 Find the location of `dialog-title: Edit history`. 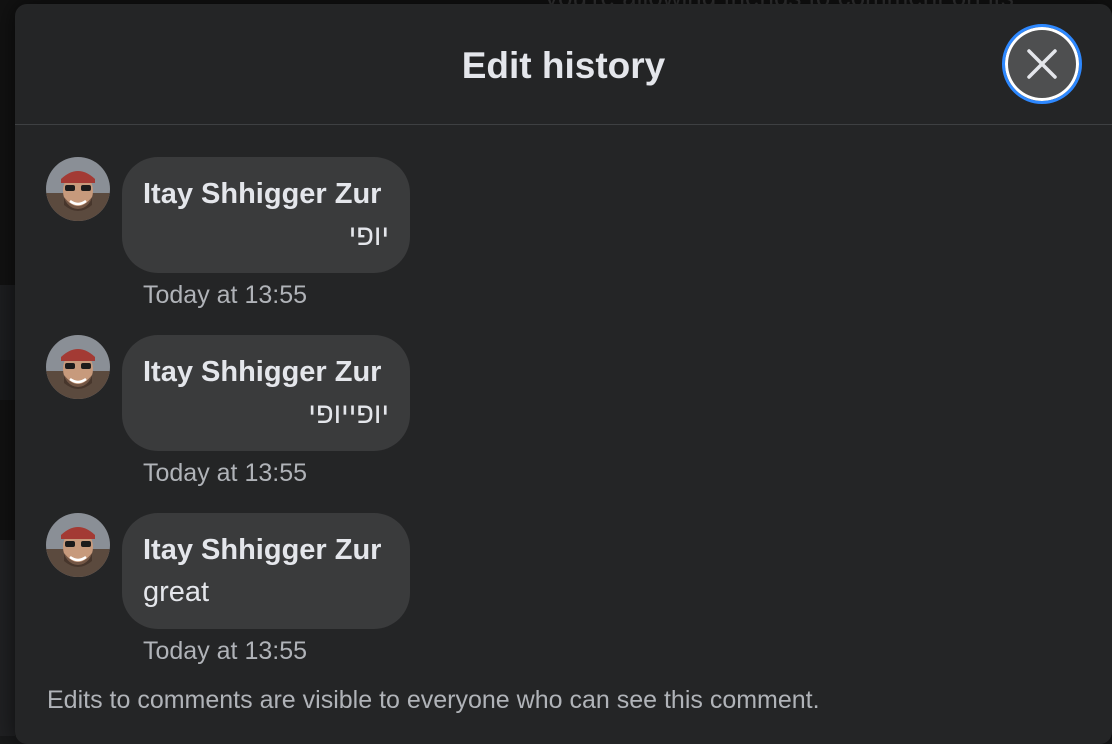

dialog-title: Edit history is located at coordinates (563, 65).